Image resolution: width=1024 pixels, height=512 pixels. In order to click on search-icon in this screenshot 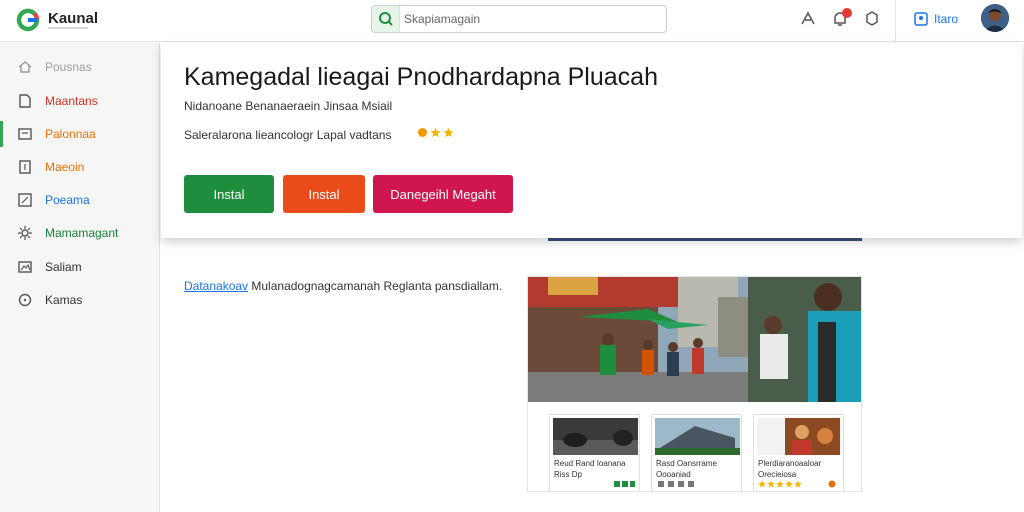, I will do `click(386, 19)`.